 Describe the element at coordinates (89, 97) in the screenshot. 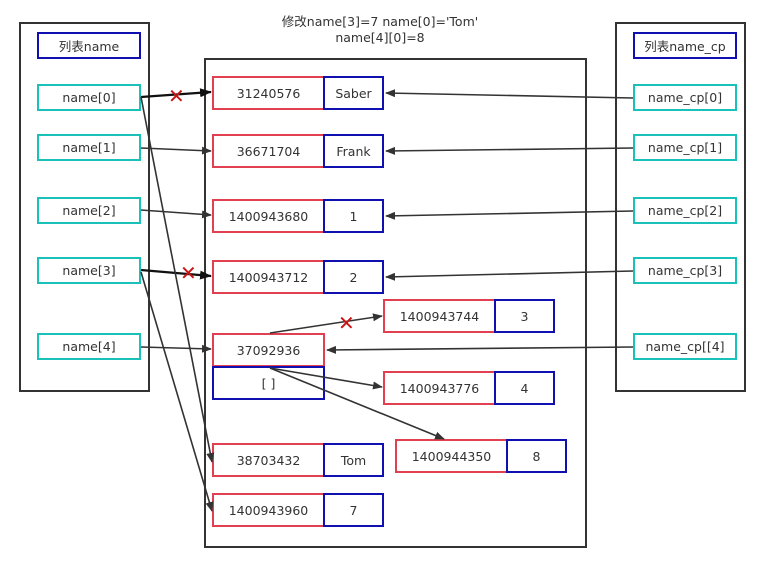

I see `left-list-item-0: name[0]` at that location.